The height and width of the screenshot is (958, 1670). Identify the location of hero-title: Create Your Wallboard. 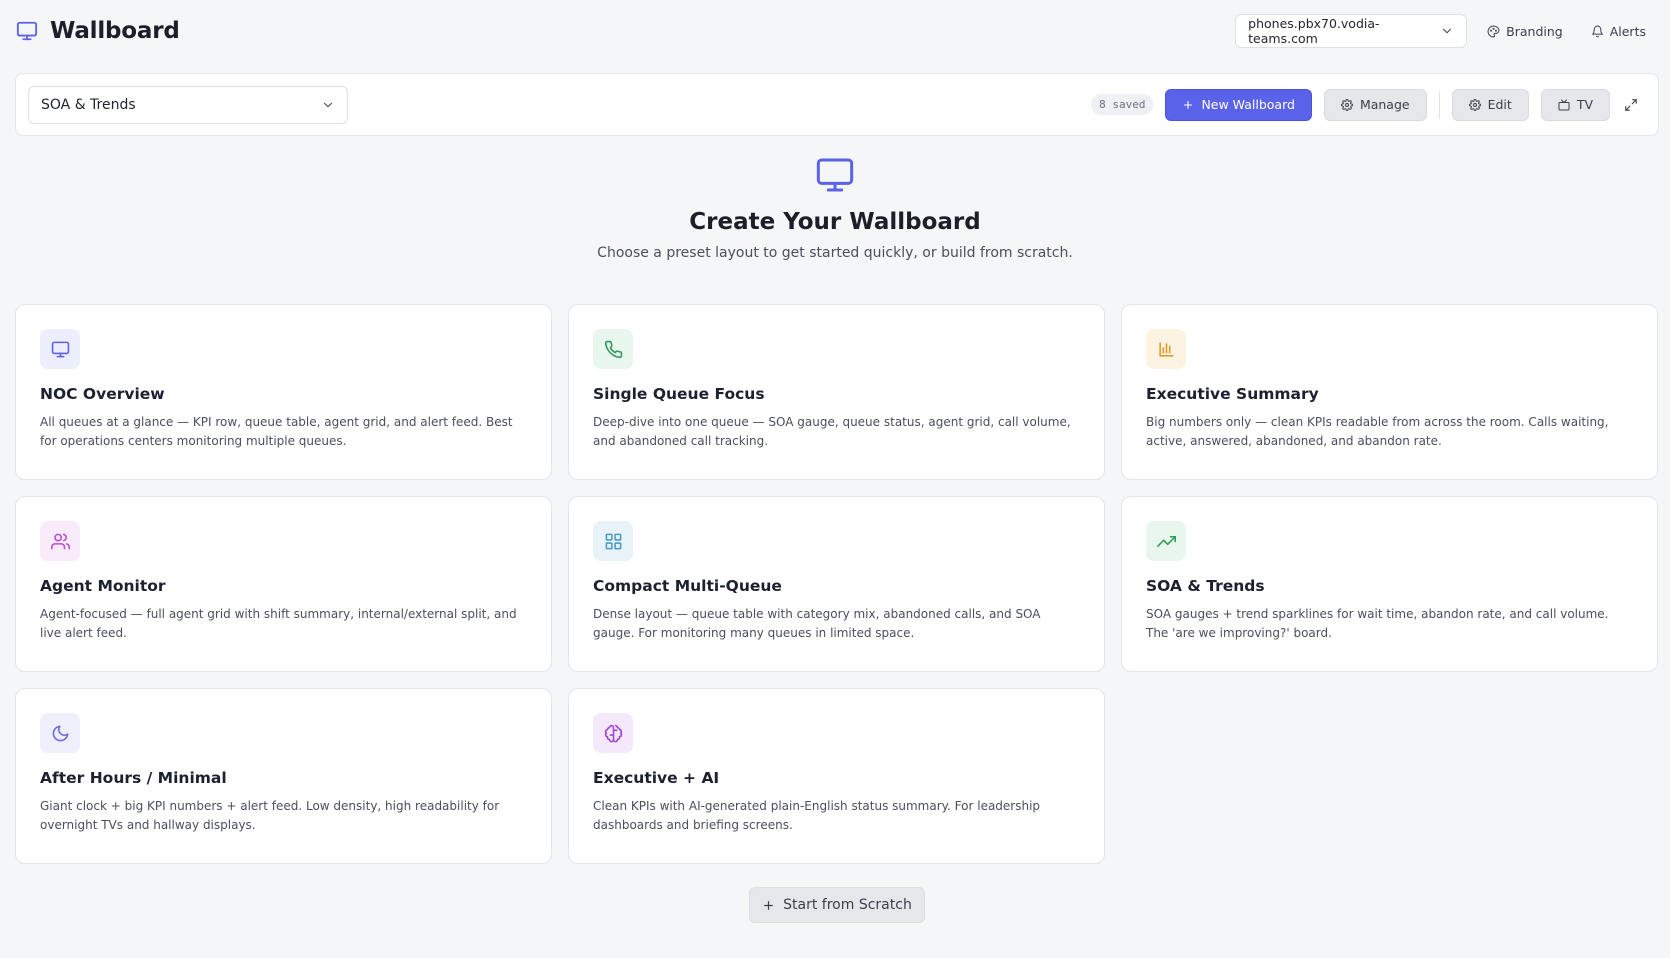
(835, 222).